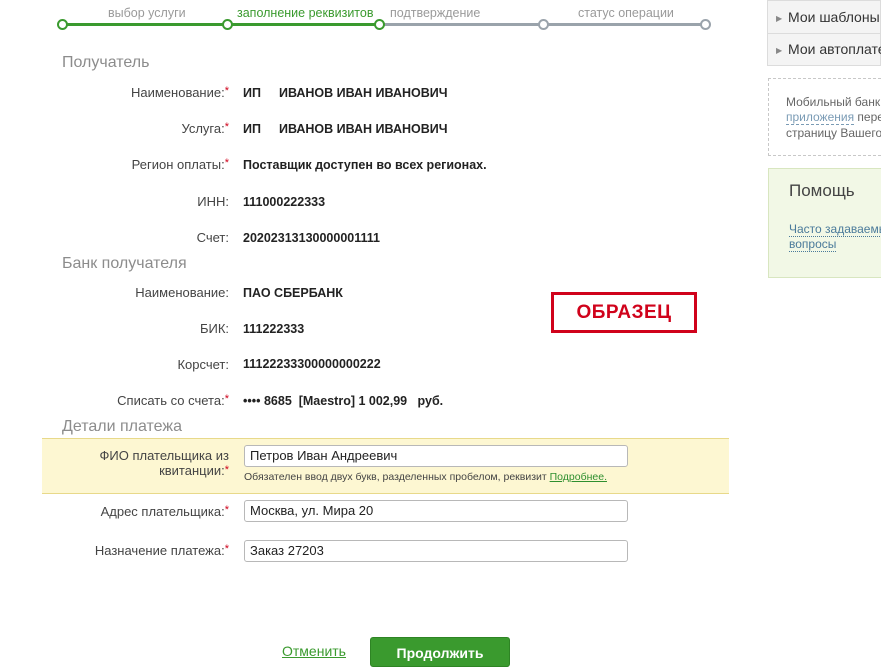 The height and width of the screenshot is (668, 881). I want to click on mobile-bank-line2: приложения перейти, so click(833, 117).